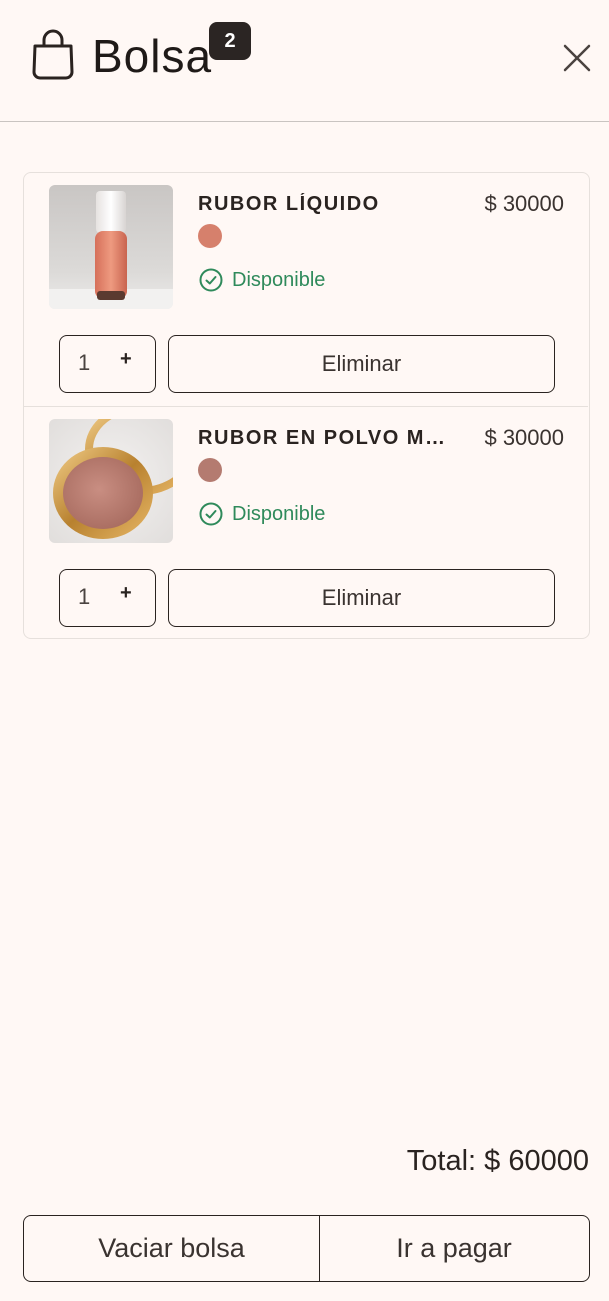 The width and height of the screenshot is (609, 1301). I want to click on product-image-liquid-blush, so click(111, 247).